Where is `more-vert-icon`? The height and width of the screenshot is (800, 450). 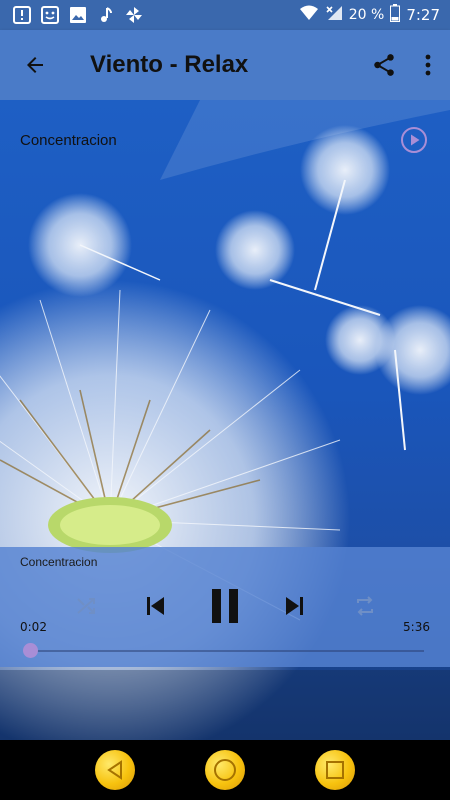 more-vert-icon is located at coordinates (428, 65).